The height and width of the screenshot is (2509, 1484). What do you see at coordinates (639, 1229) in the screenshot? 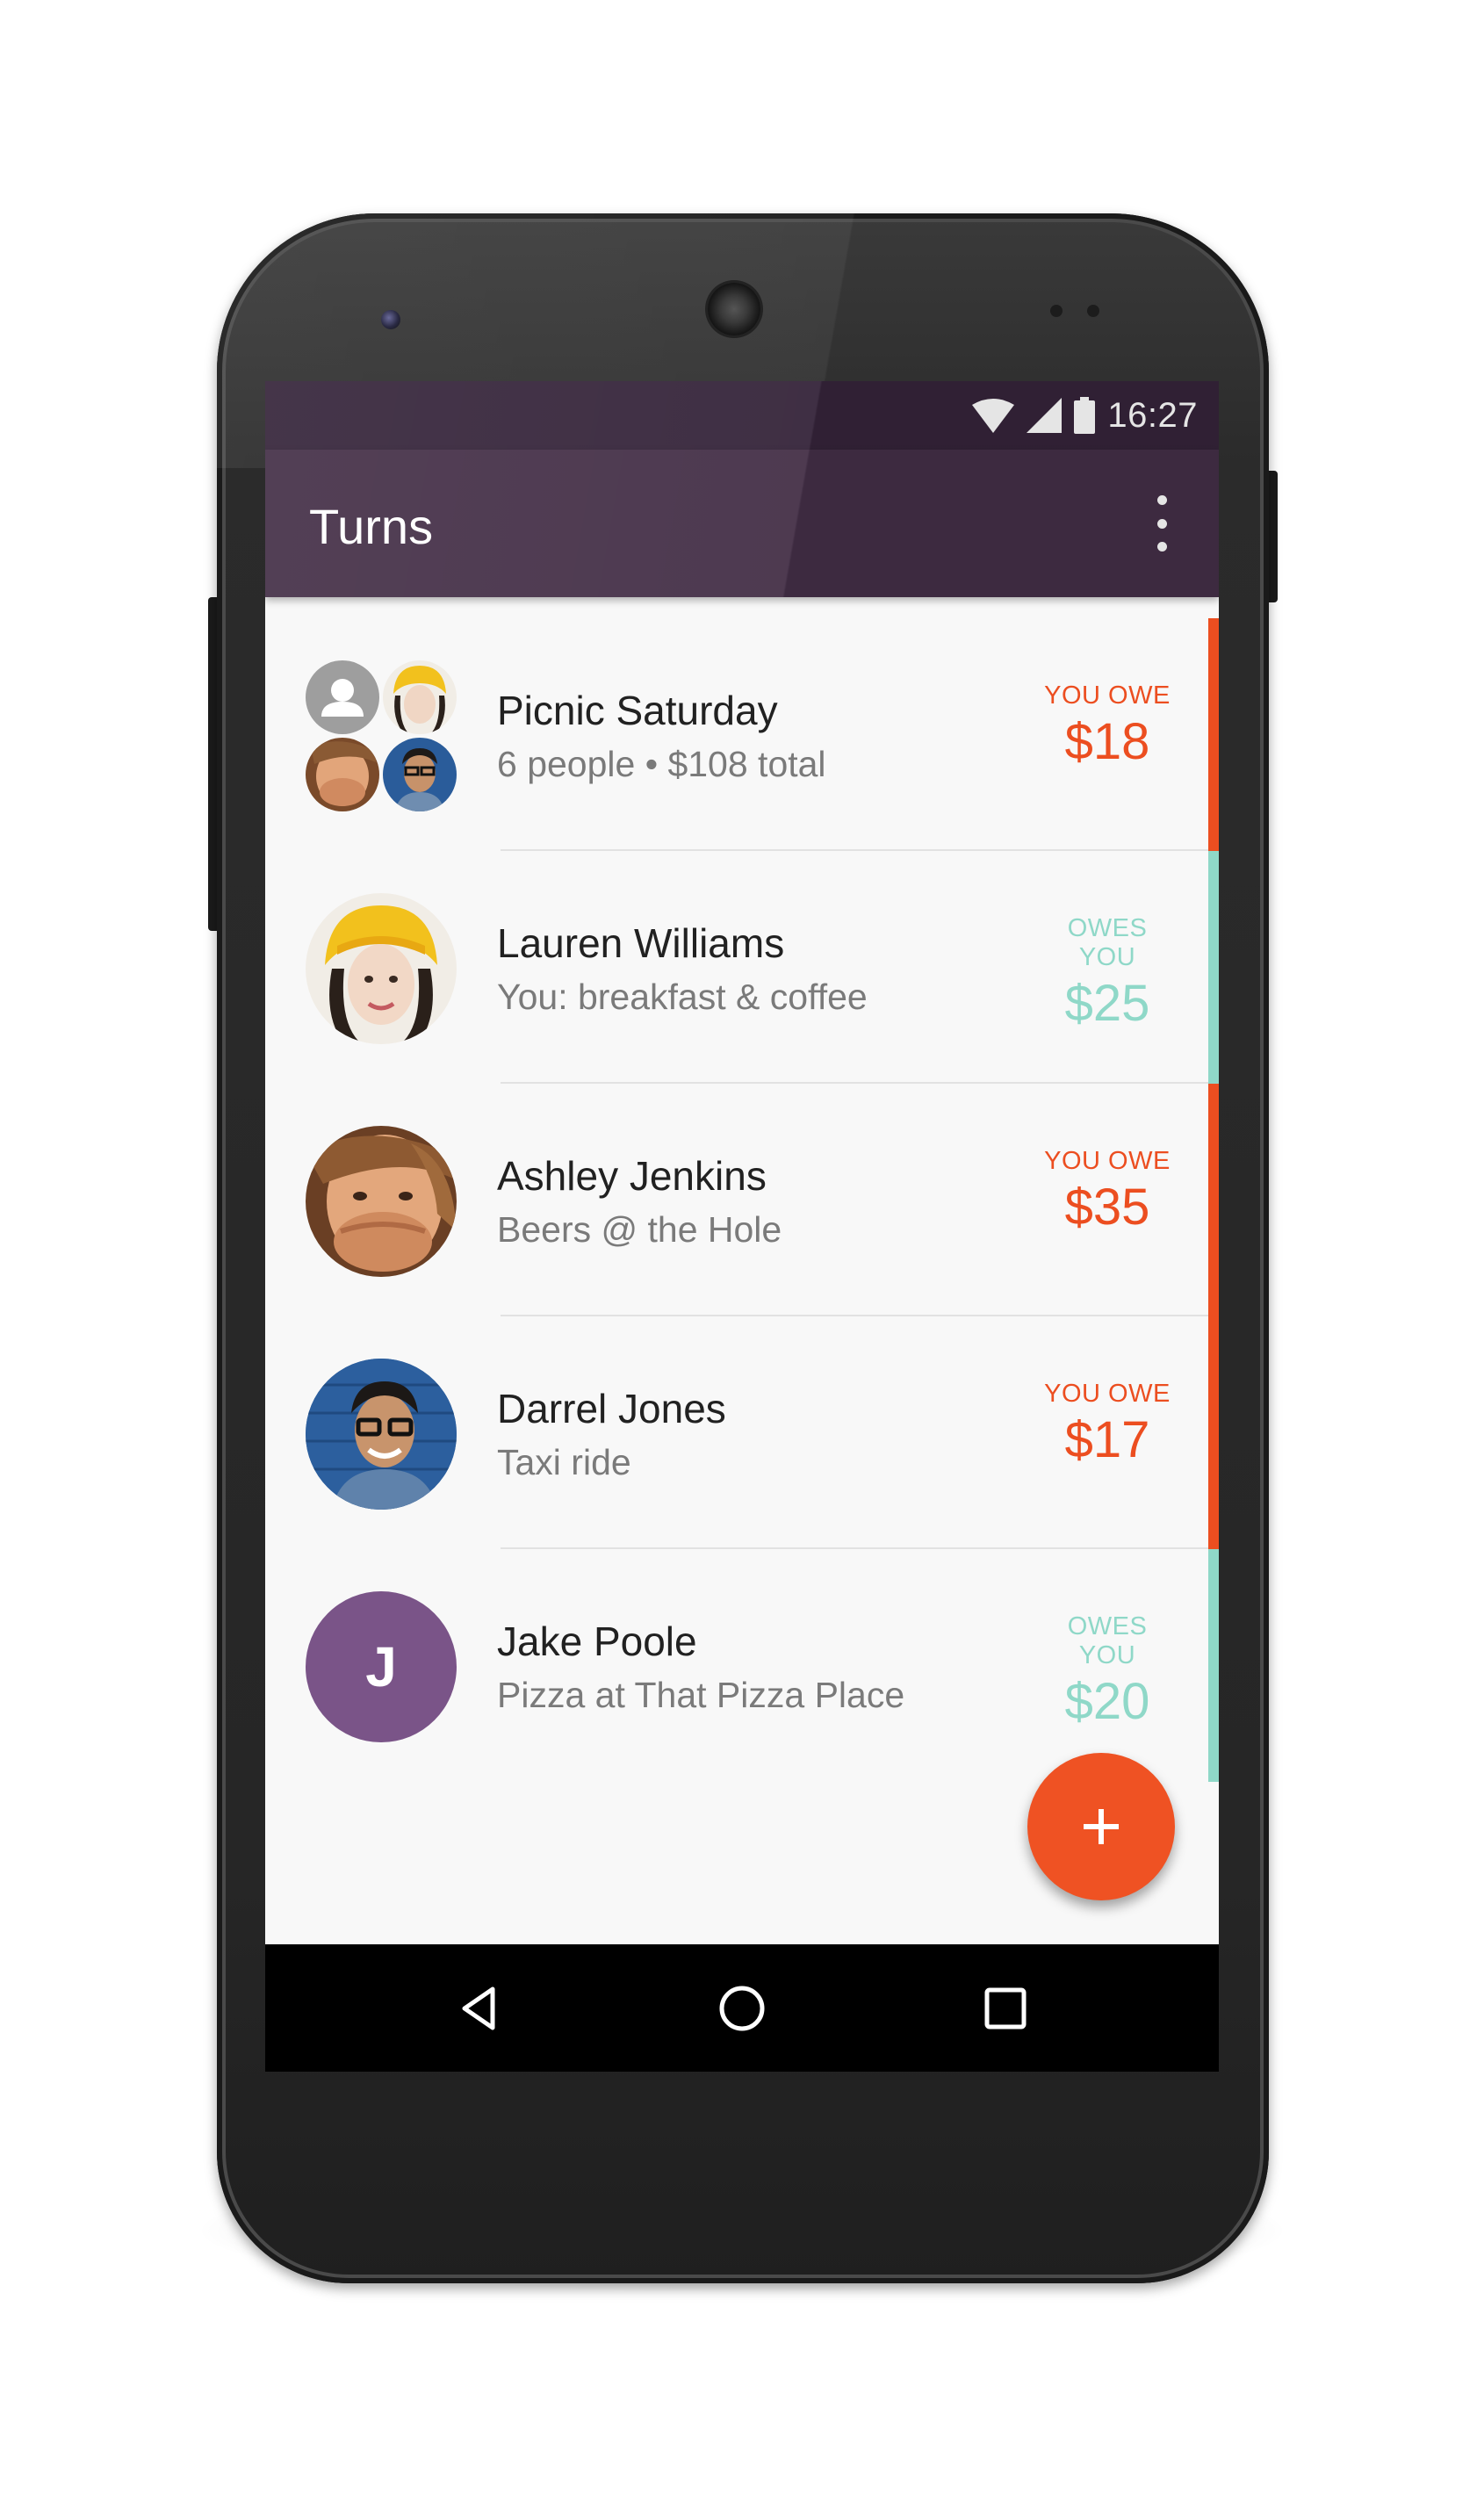
I see `item-subtitle: Beers @ the Hole` at bounding box center [639, 1229].